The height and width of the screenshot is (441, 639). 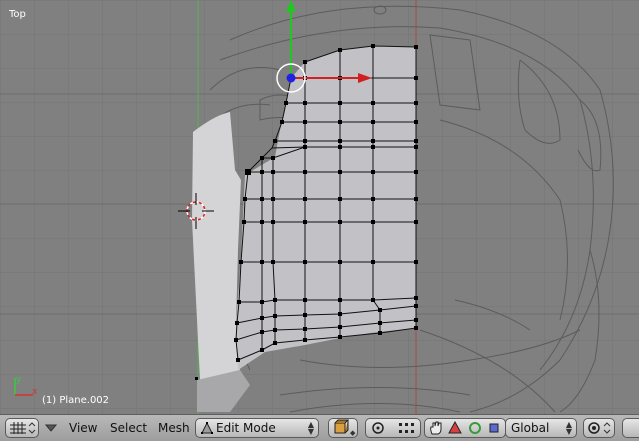 What do you see at coordinates (83, 428) in the screenshot?
I see `menu-view: View` at bounding box center [83, 428].